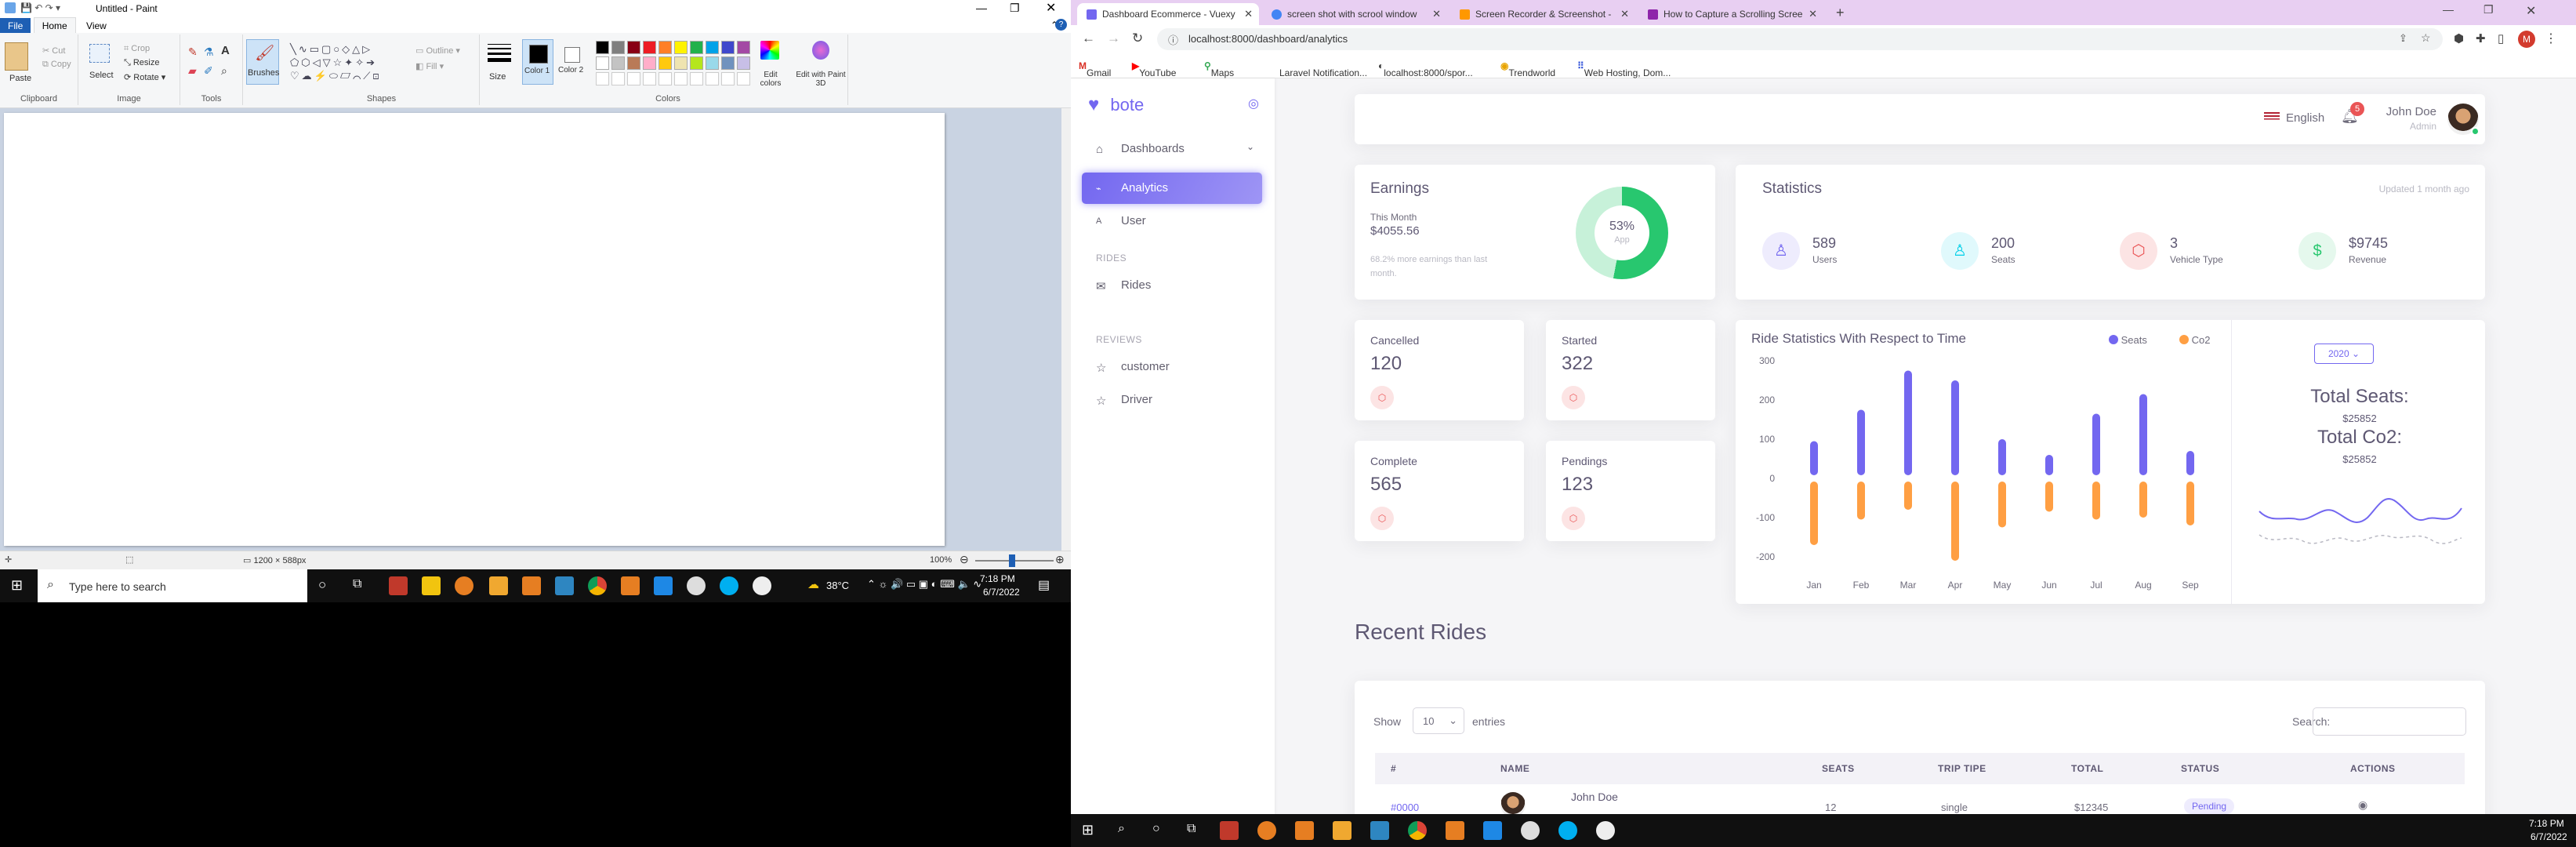 The width and height of the screenshot is (2576, 847). I want to click on table-column-header: STATUS, so click(2200, 768).